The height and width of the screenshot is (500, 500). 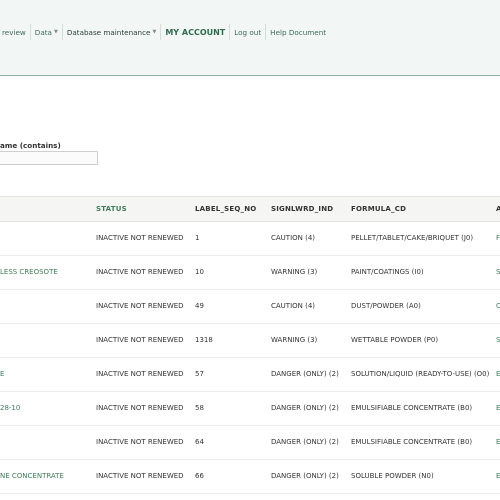 I want to click on label-seq-no-cell: 10, so click(x=233, y=272).